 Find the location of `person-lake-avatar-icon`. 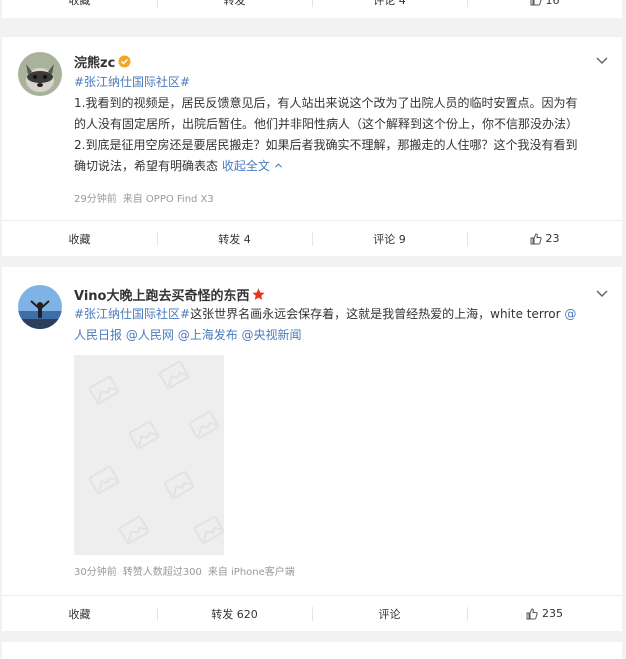

person-lake-avatar-icon is located at coordinates (40, 307).